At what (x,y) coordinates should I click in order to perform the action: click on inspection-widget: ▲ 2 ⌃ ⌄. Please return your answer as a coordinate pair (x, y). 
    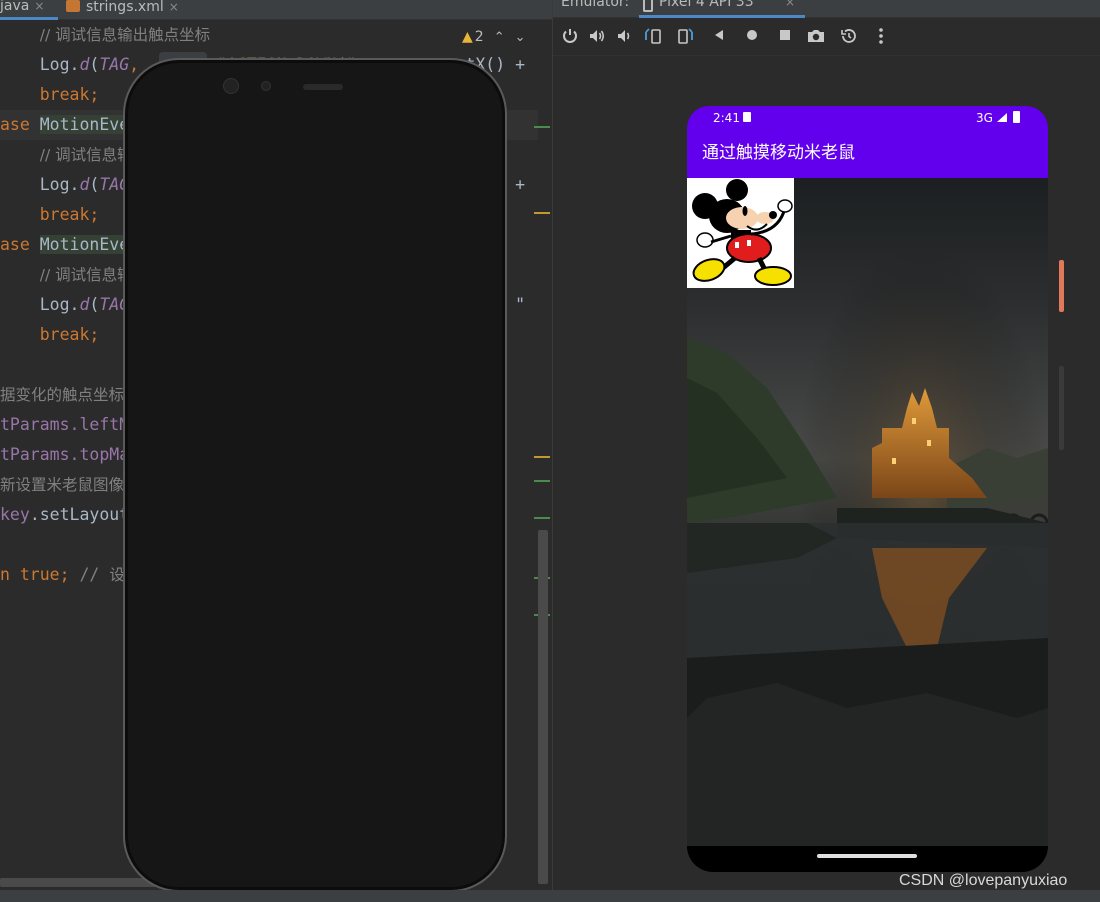
    Looking at the image, I should click on (494, 37).